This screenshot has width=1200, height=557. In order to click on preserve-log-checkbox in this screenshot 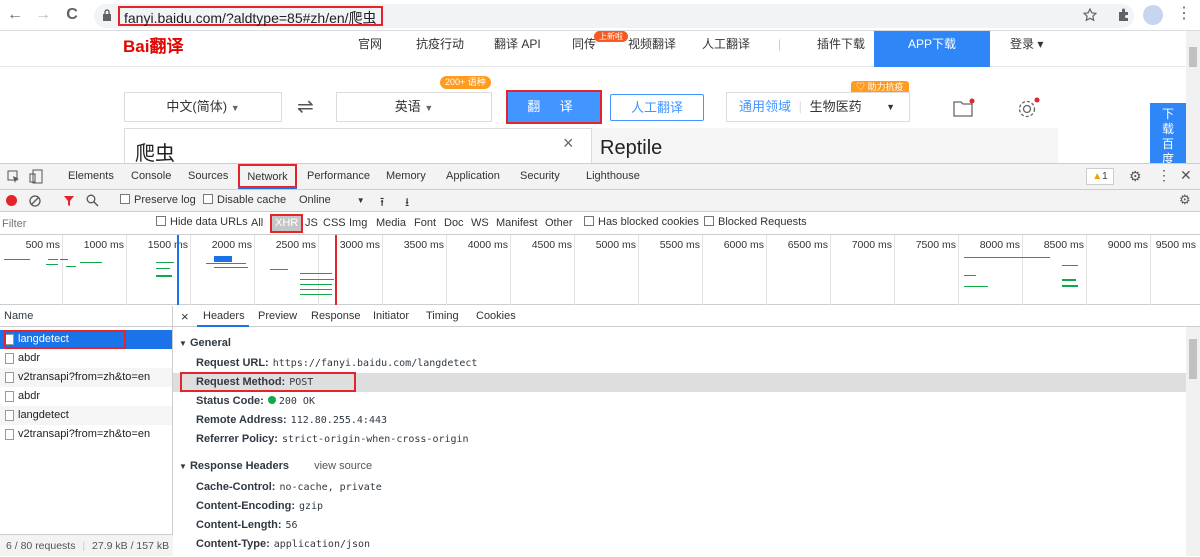, I will do `click(125, 199)`.